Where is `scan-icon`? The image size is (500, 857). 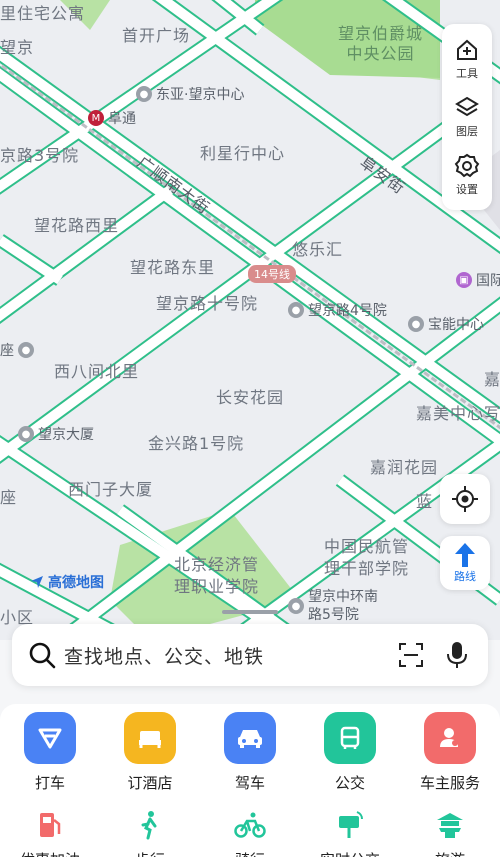 scan-icon is located at coordinates (411, 655).